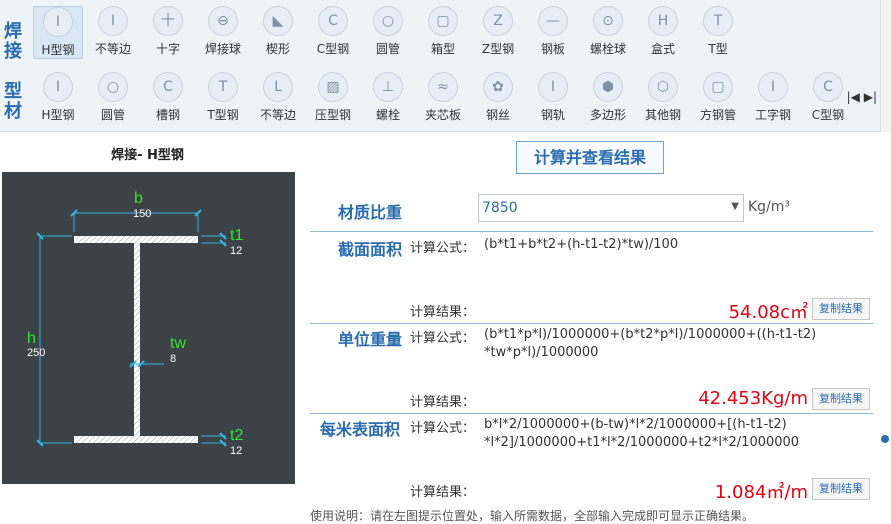 The height and width of the screenshot is (524, 891). What do you see at coordinates (443, 21) in the screenshot?
I see `shape-icon: ▢` at bounding box center [443, 21].